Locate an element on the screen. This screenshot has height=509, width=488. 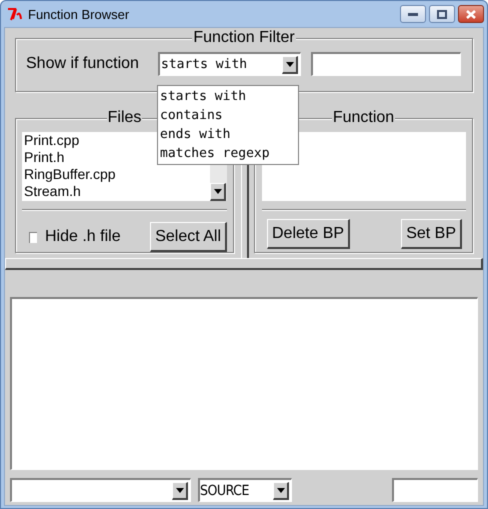
text-input is located at coordinates (435, 490).